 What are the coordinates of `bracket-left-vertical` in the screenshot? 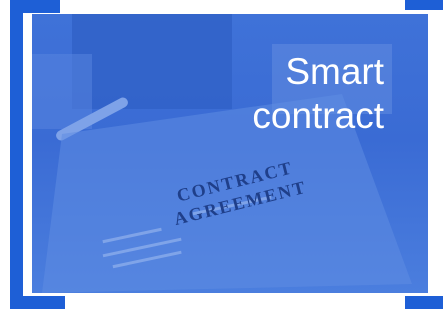 It's located at (16, 154).